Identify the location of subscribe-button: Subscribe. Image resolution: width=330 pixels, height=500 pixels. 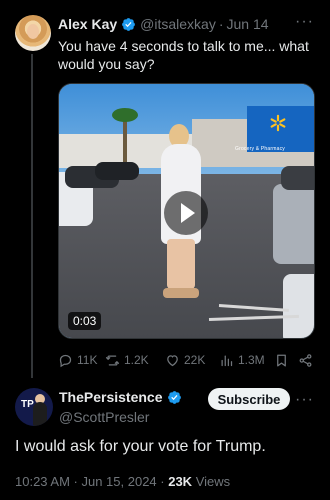
(249, 399).